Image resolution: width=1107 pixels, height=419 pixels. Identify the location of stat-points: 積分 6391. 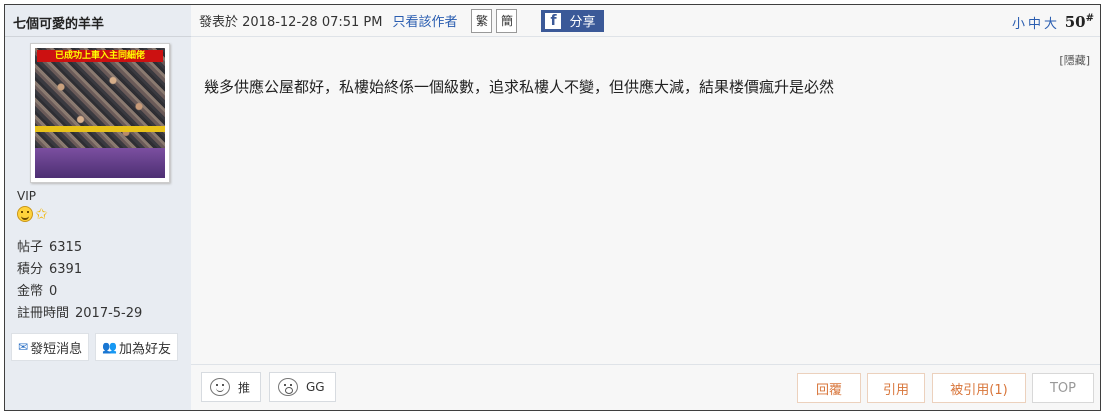
(50, 269).